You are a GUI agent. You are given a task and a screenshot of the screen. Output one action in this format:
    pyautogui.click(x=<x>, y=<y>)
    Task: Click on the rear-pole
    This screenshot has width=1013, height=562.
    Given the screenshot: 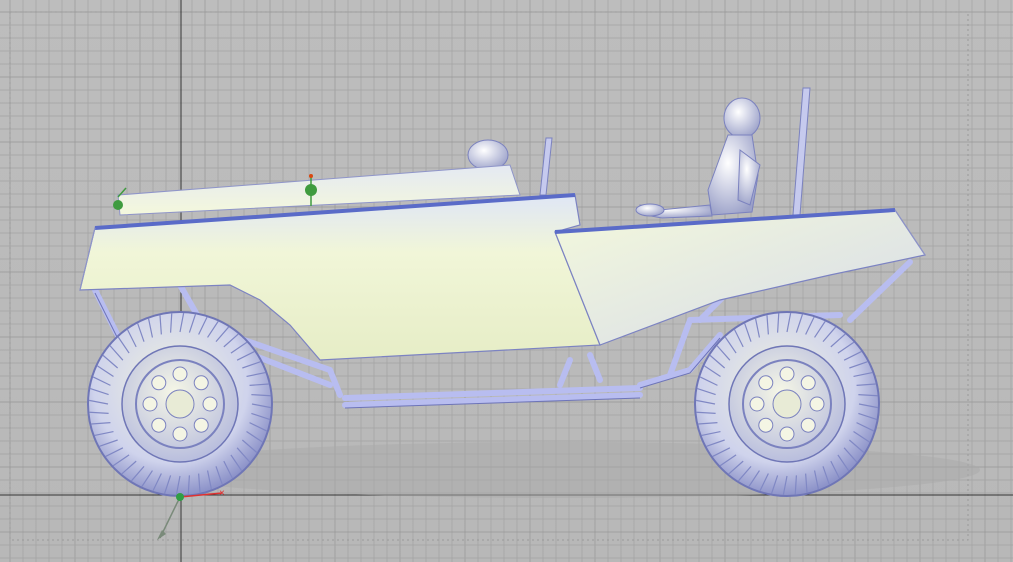 What is the action you would take?
    pyautogui.click(x=675, y=151)
    